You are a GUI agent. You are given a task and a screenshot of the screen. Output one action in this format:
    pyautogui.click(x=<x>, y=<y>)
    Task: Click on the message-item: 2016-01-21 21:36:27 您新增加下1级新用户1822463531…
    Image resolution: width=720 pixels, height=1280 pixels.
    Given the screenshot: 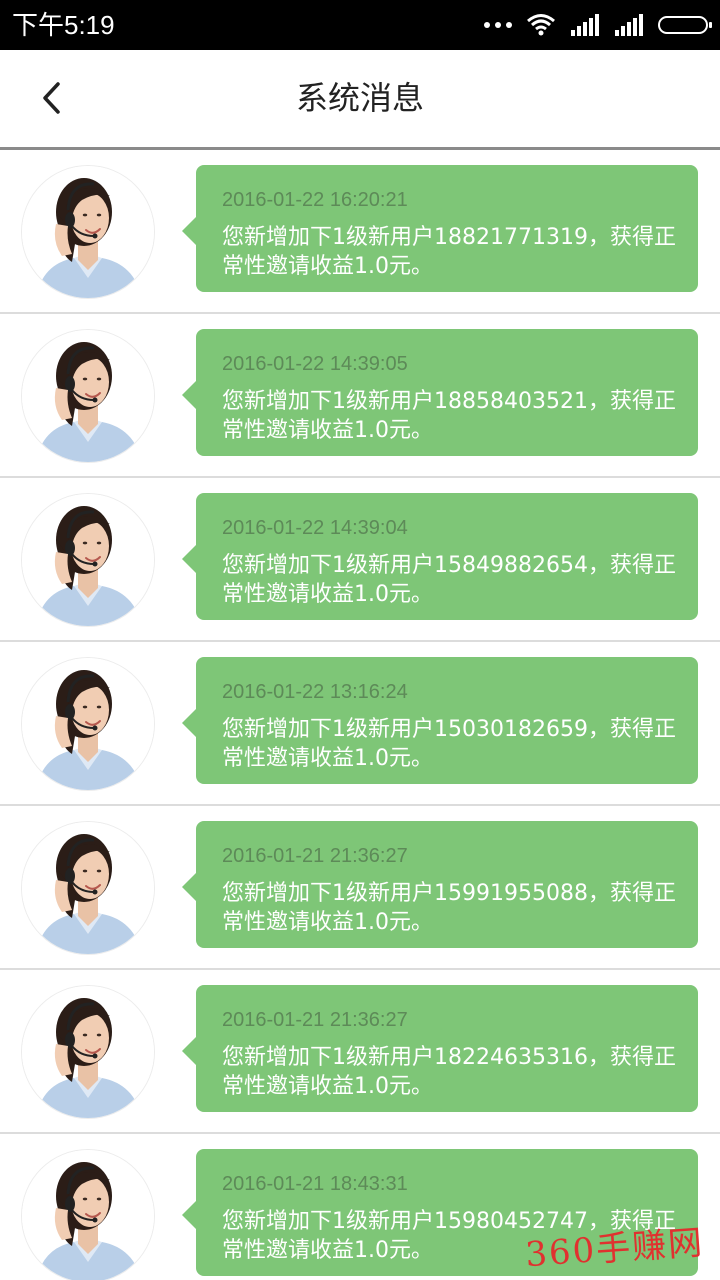 What is the action you would take?
    pyautogui.click(x=360, y=1052)
    